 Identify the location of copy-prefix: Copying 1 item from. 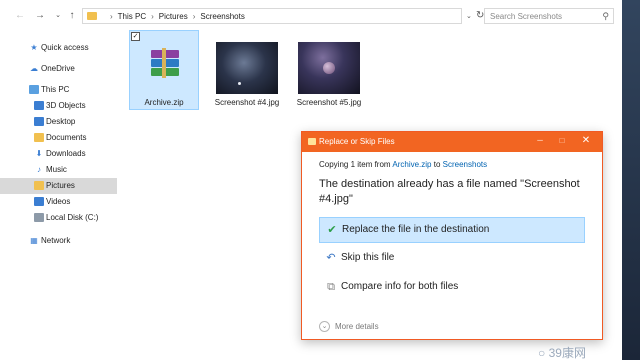
(355, 164).